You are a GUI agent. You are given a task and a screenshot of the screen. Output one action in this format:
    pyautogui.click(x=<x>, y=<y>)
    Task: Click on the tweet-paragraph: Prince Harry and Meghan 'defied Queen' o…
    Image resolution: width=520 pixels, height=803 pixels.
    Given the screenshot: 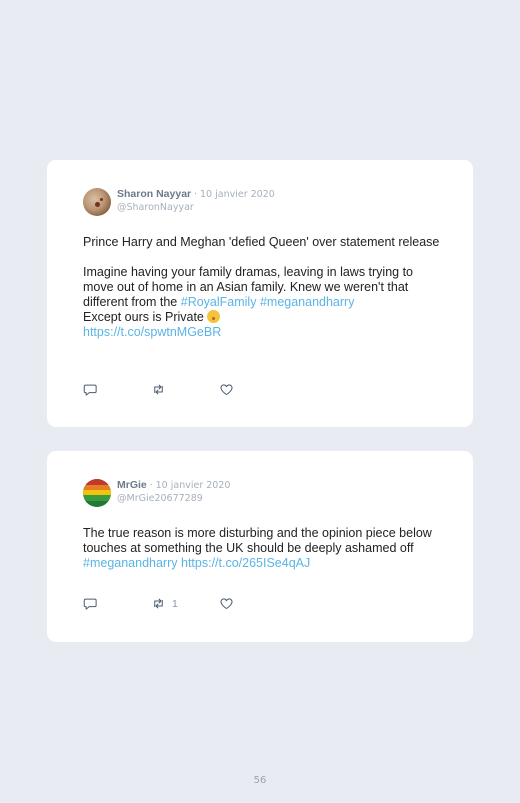 What is the action you would take?
    pyautogui.click(x=261, y=242)
    